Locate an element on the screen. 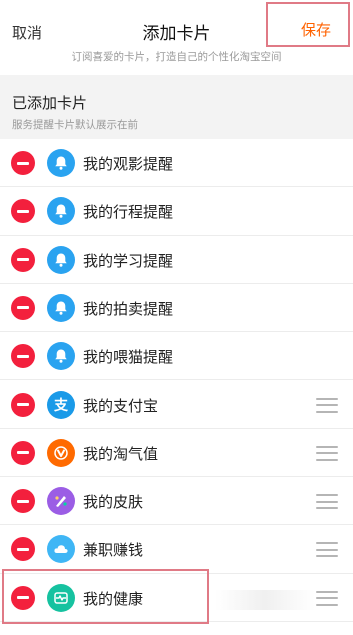 The width and height of the screenshot is (353, 635). cloud-icon is located at coordinates (61, 549).